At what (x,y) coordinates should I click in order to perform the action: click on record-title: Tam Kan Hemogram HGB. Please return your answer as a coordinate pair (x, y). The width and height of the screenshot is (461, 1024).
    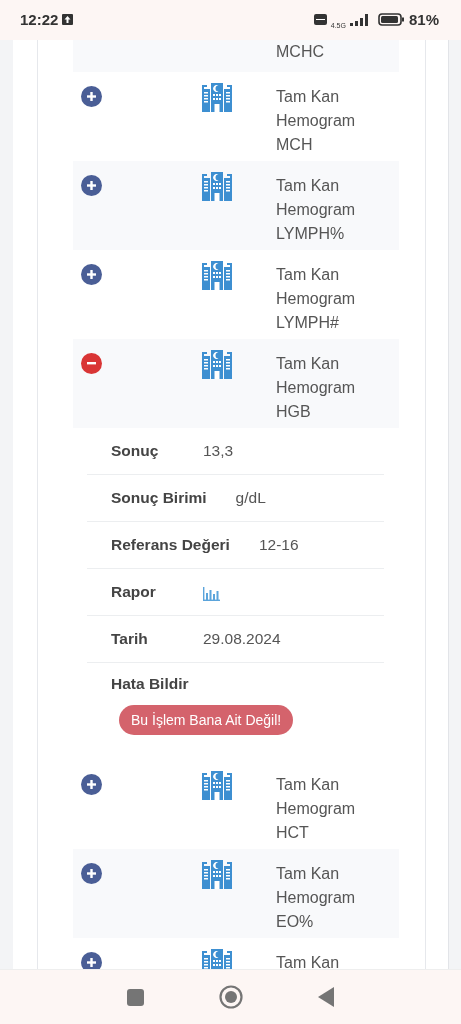
    Looking at the image, I should click on (316, 387).